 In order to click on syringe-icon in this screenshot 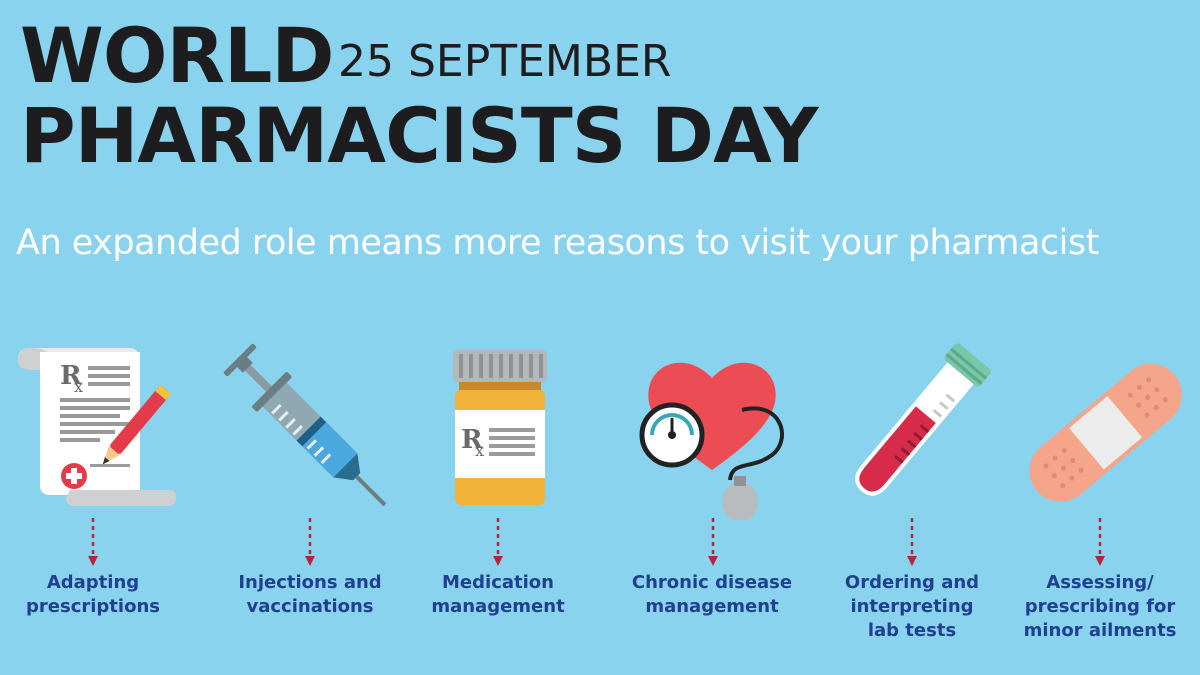, I will do `click(310, 430)`.